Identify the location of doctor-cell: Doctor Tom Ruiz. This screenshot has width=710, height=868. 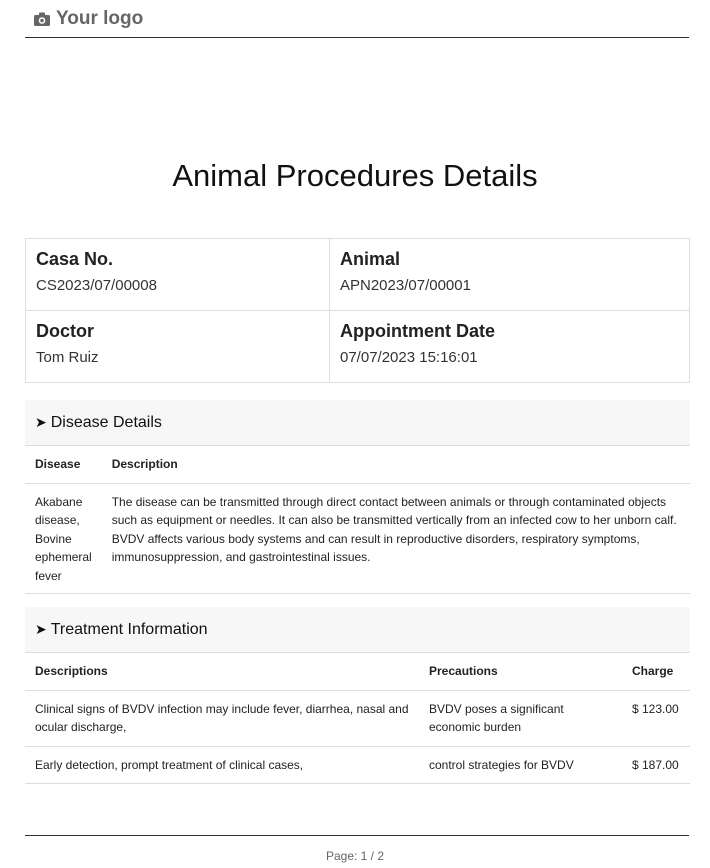
(178, 347).